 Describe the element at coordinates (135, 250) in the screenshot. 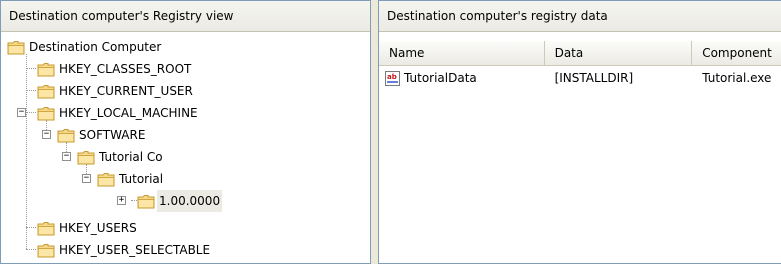

I see `tree-node-label: HKEY_USER_SELECTABLE` at that location.